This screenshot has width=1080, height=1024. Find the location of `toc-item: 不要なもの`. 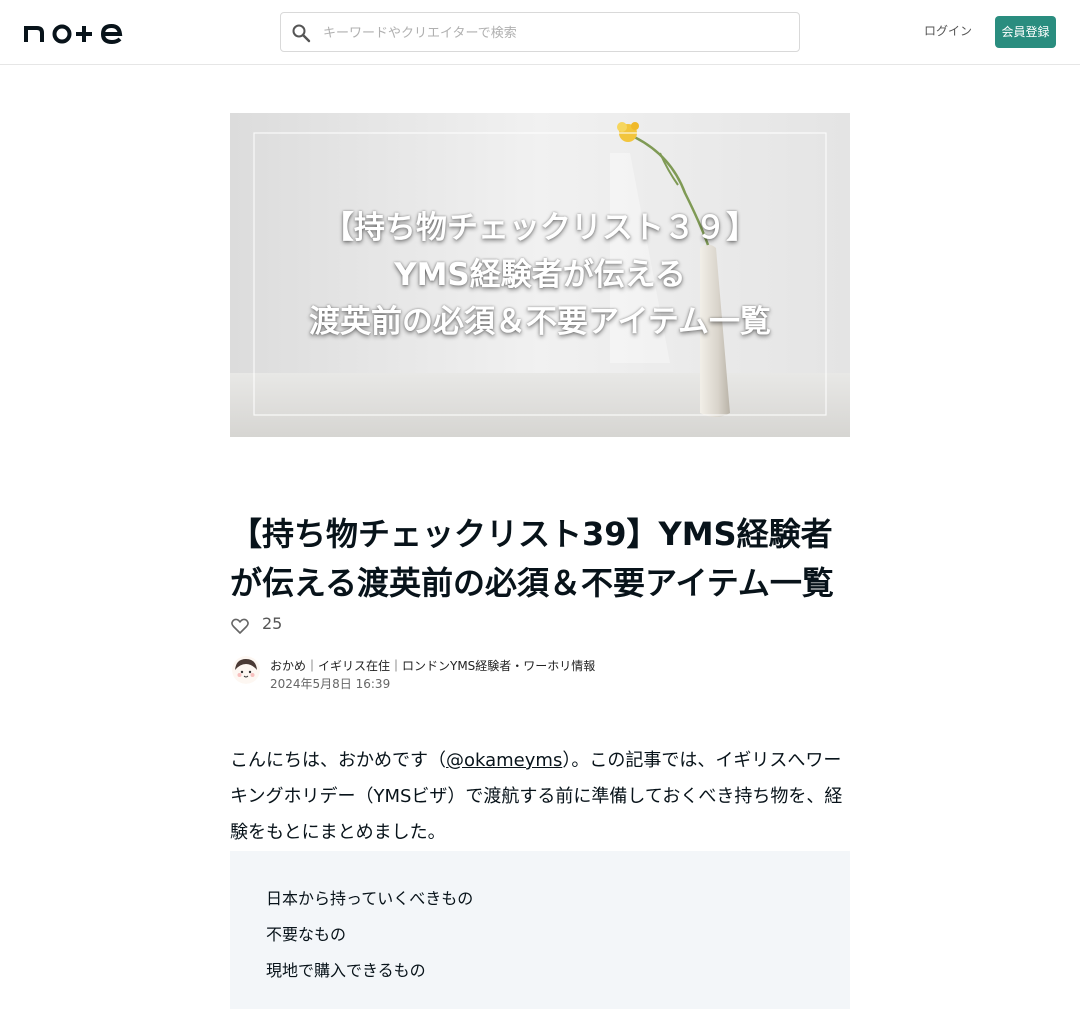

toc-item: 不要なもの is located at coordinates (540, 935).